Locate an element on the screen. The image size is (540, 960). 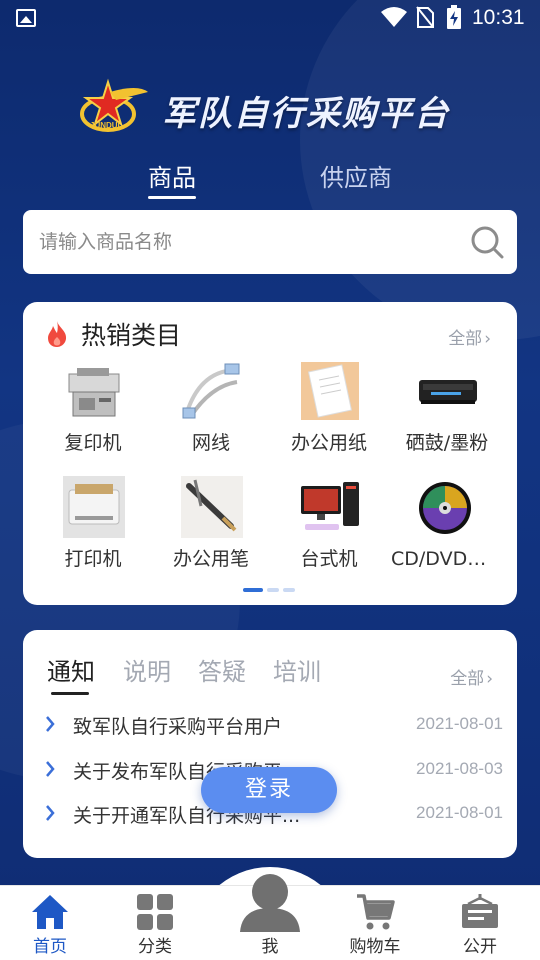
tab-suppliers: 供应商 is located at coordinates (356, 175).